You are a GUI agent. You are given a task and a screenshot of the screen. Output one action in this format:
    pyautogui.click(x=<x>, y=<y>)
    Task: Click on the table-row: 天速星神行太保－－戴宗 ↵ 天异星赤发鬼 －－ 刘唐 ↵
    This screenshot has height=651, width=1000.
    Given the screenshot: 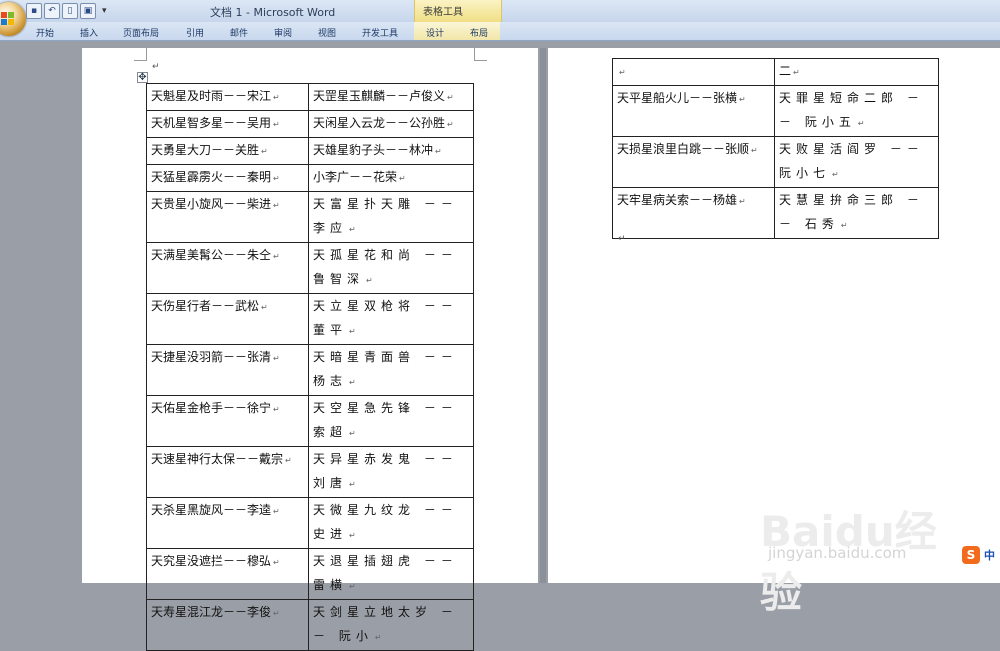 What is the action you would take?
    pyautogui.click(x=310, y=472)
    